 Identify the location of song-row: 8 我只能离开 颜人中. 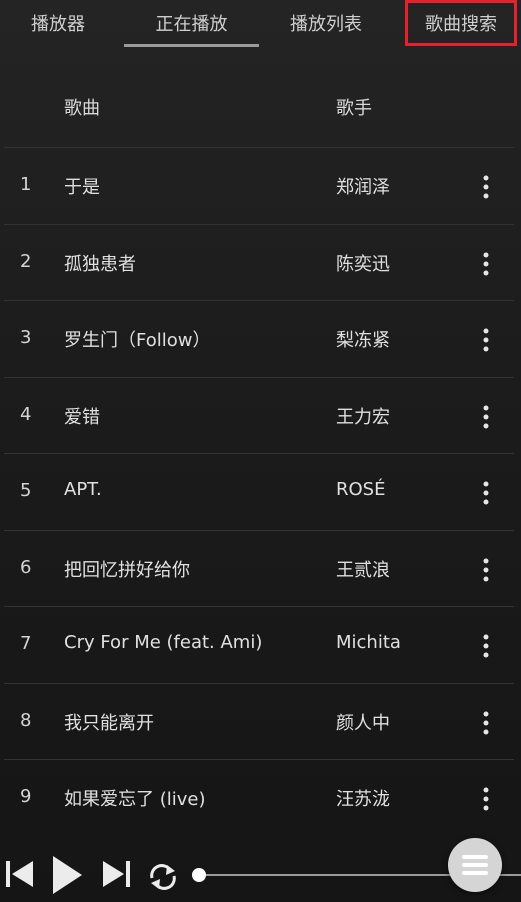
(259, 721).